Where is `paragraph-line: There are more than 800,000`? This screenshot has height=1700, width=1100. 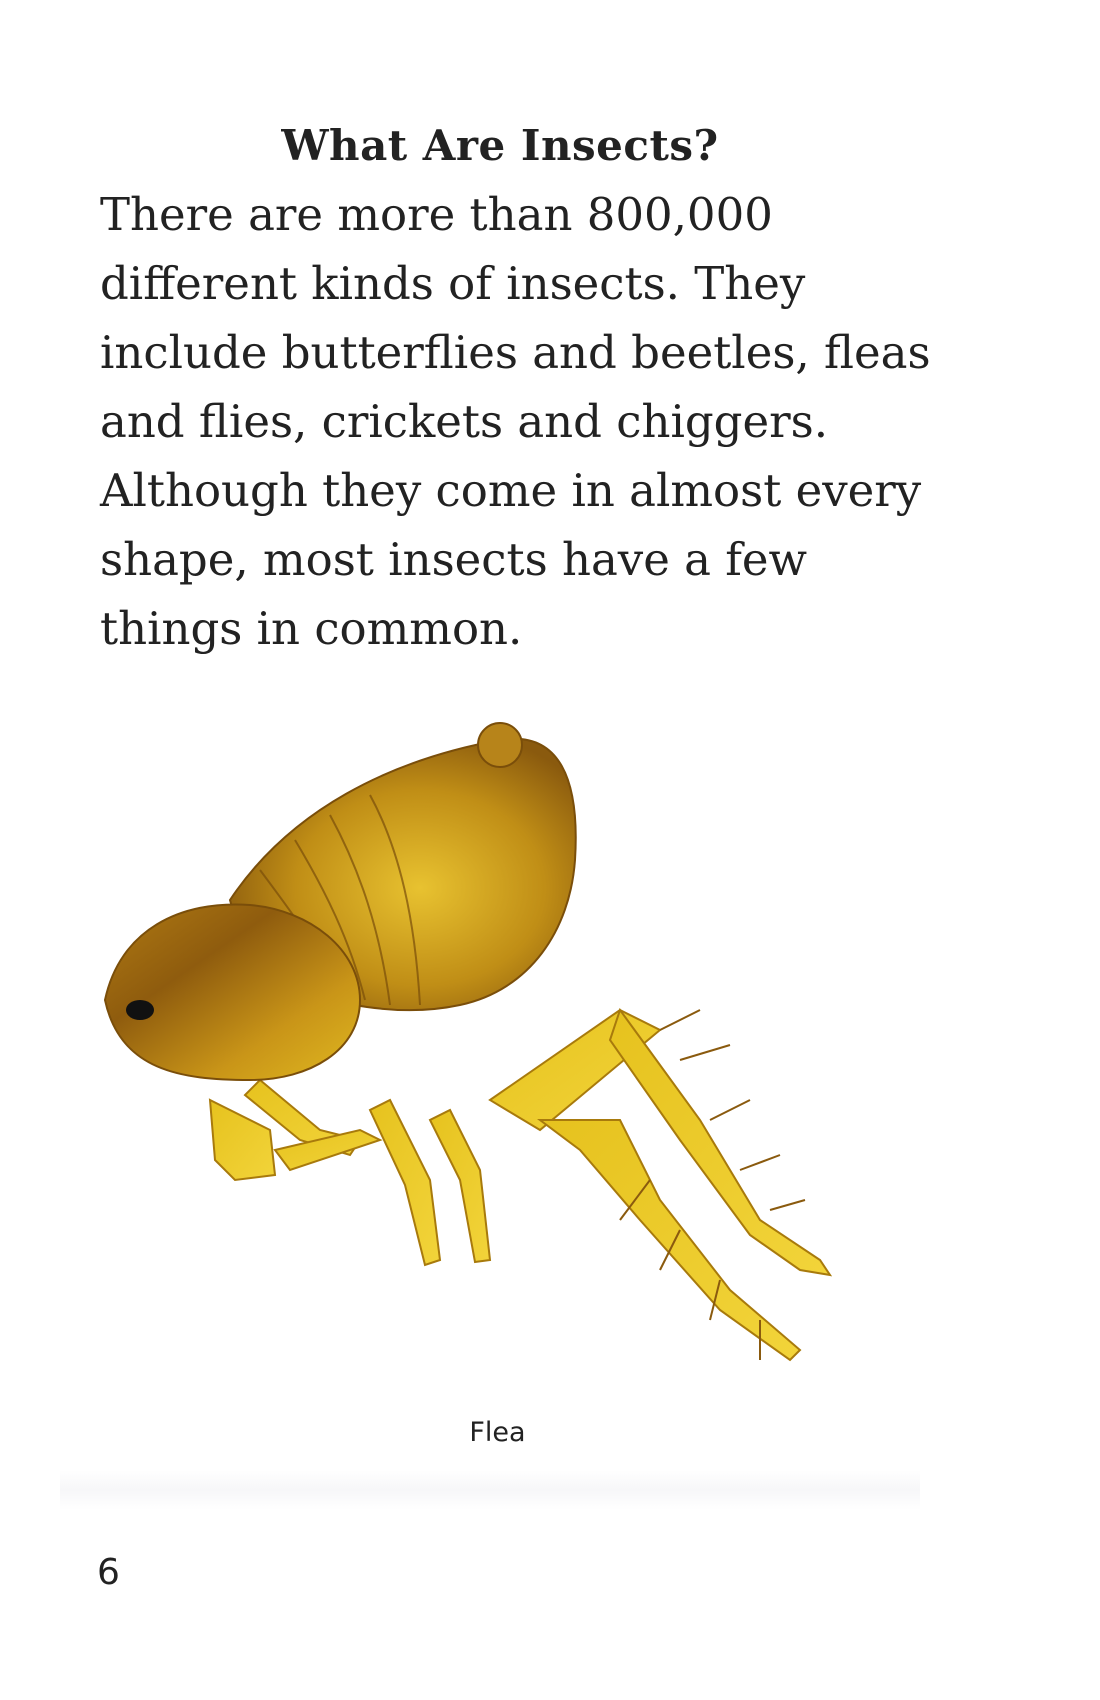 paragraph-line: There are more than 800,000 is located at coordinates (436, 214).